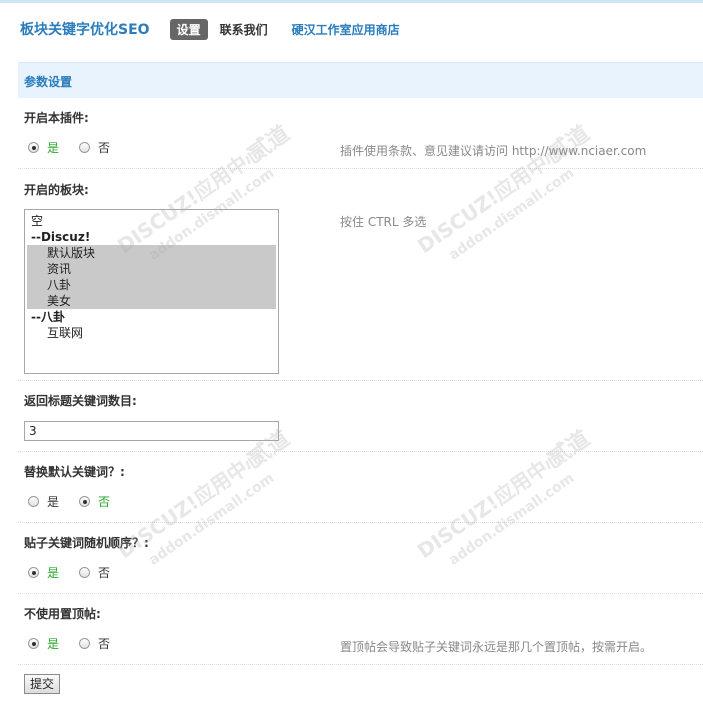 The image size is (703, 708). I want to click on forum-option-default: 默认版块, so click(151, 253).